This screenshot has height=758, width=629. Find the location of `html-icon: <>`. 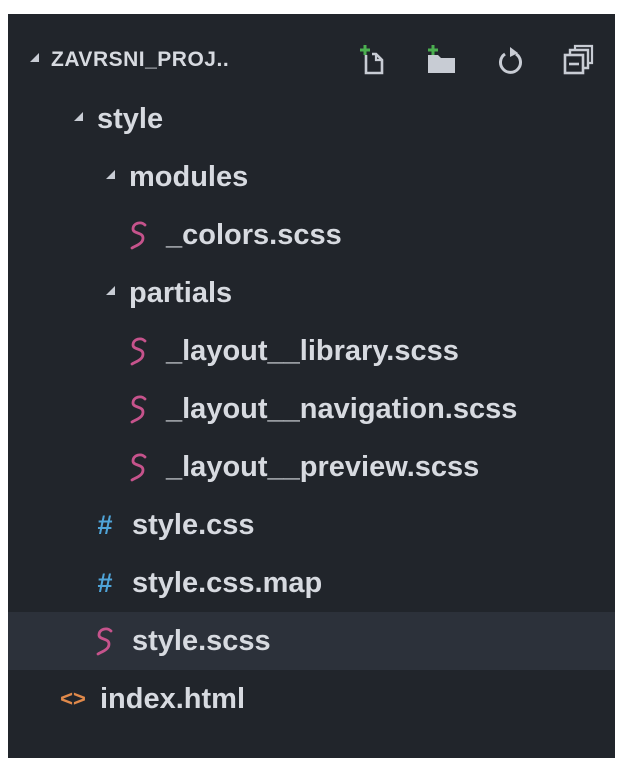

html-icon: <> is located at coordinates (73, 698).